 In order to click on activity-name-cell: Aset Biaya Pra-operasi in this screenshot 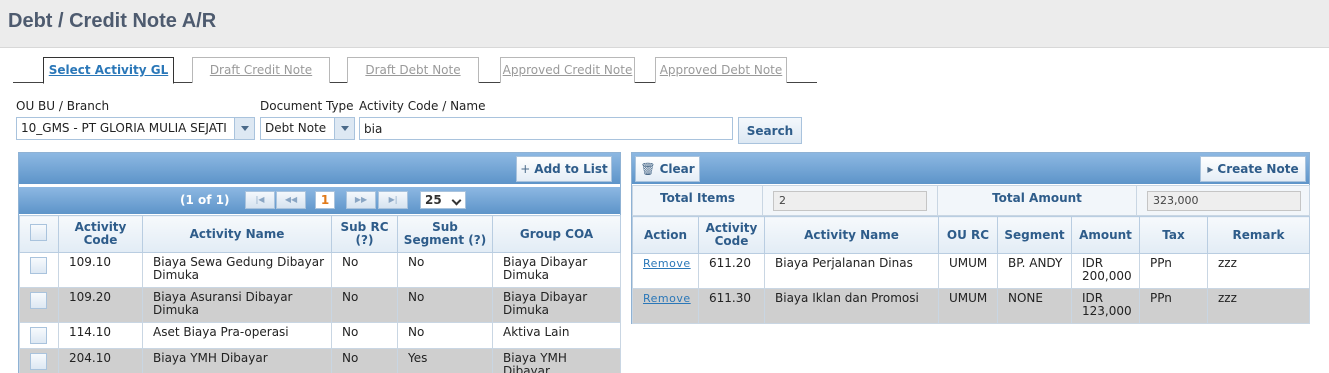, I will do `click(237, 335)`.